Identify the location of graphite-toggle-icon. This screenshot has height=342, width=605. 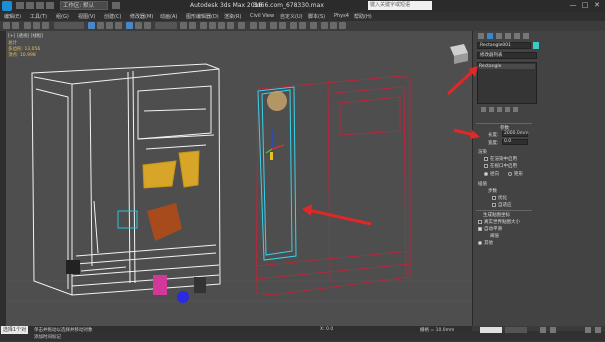
(282, 25).